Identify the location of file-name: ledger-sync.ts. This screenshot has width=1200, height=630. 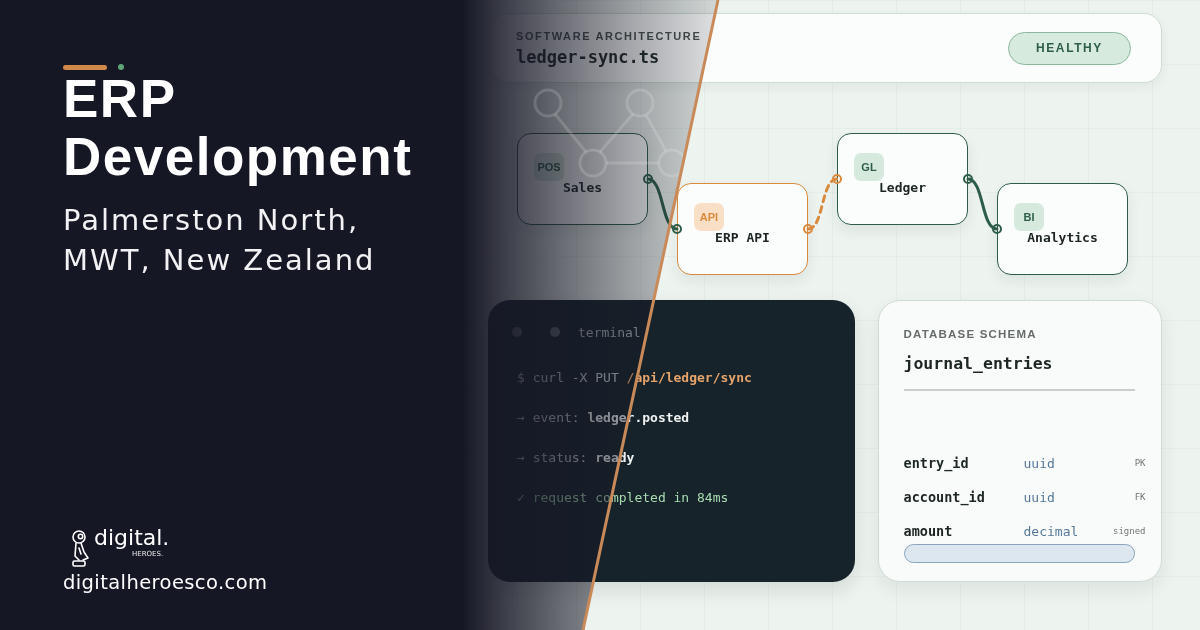
(588, 56).